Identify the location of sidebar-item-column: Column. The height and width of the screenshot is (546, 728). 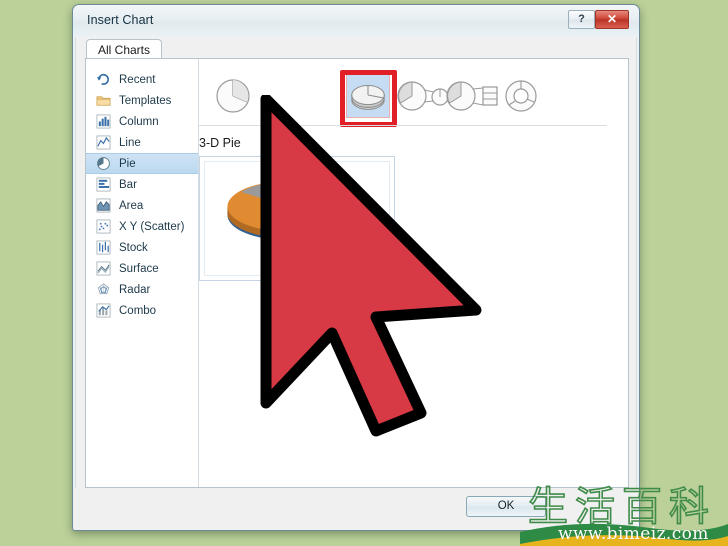
(142, 121).